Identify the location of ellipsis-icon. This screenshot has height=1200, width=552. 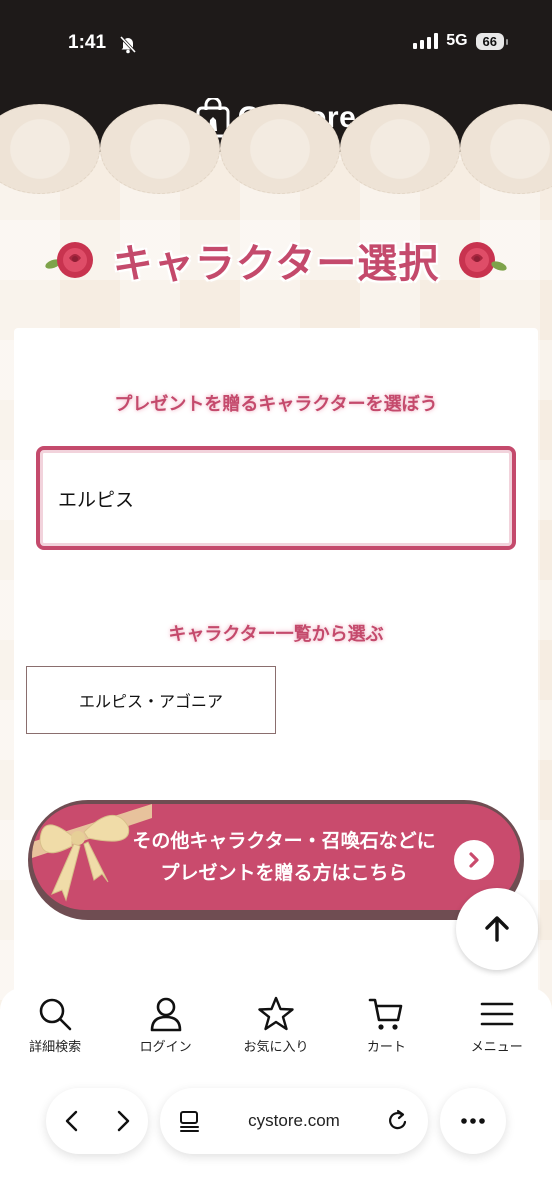
(473, 1121).